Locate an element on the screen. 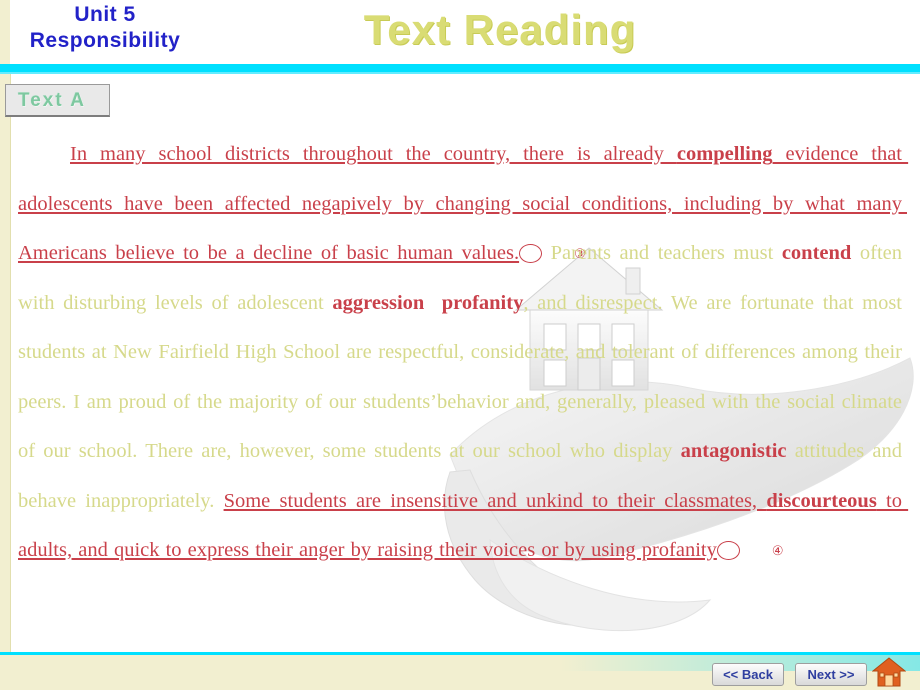  passage-segment: aggression is located at coordinates (378, 302).